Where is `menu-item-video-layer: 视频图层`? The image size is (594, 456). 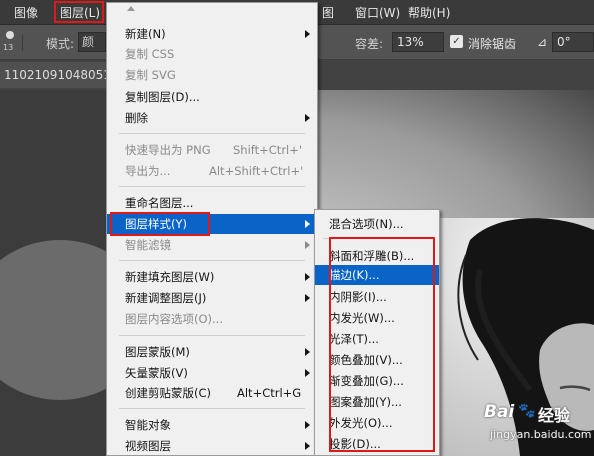
menu-item-video-layer: 视频图层 is located at coordinates (212, 446).